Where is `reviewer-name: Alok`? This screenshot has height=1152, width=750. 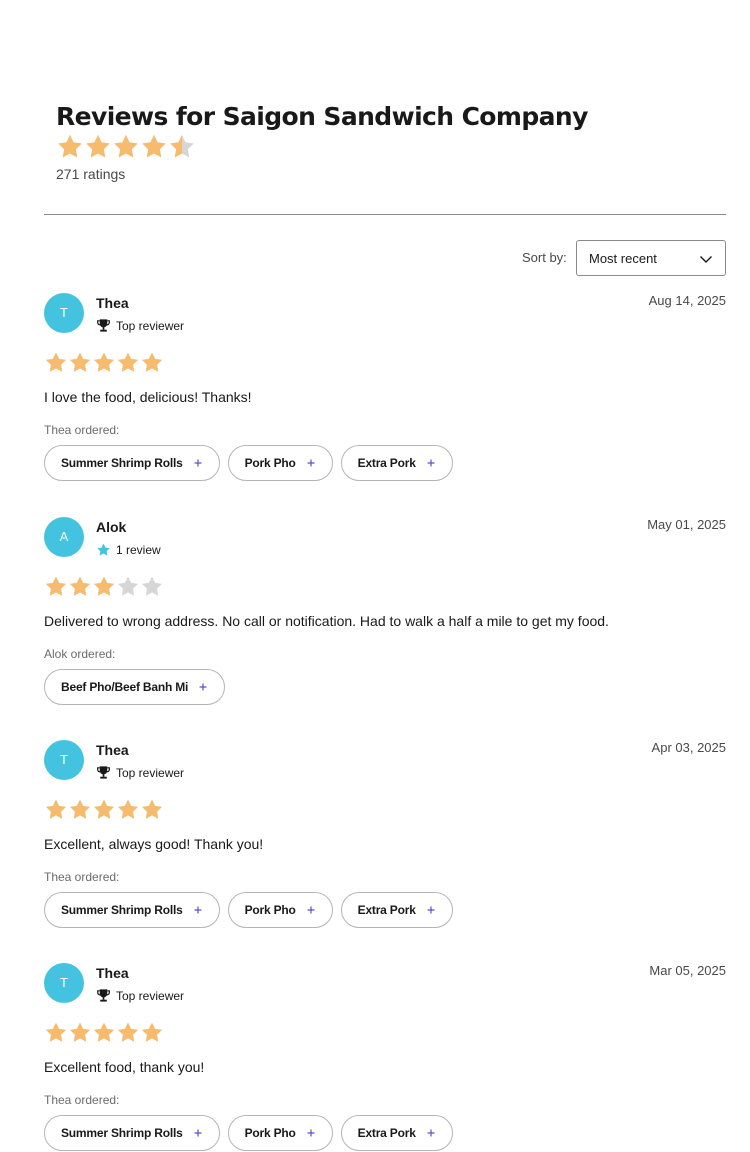 reviewer-name: Alok is located at coordinates (111, 527).